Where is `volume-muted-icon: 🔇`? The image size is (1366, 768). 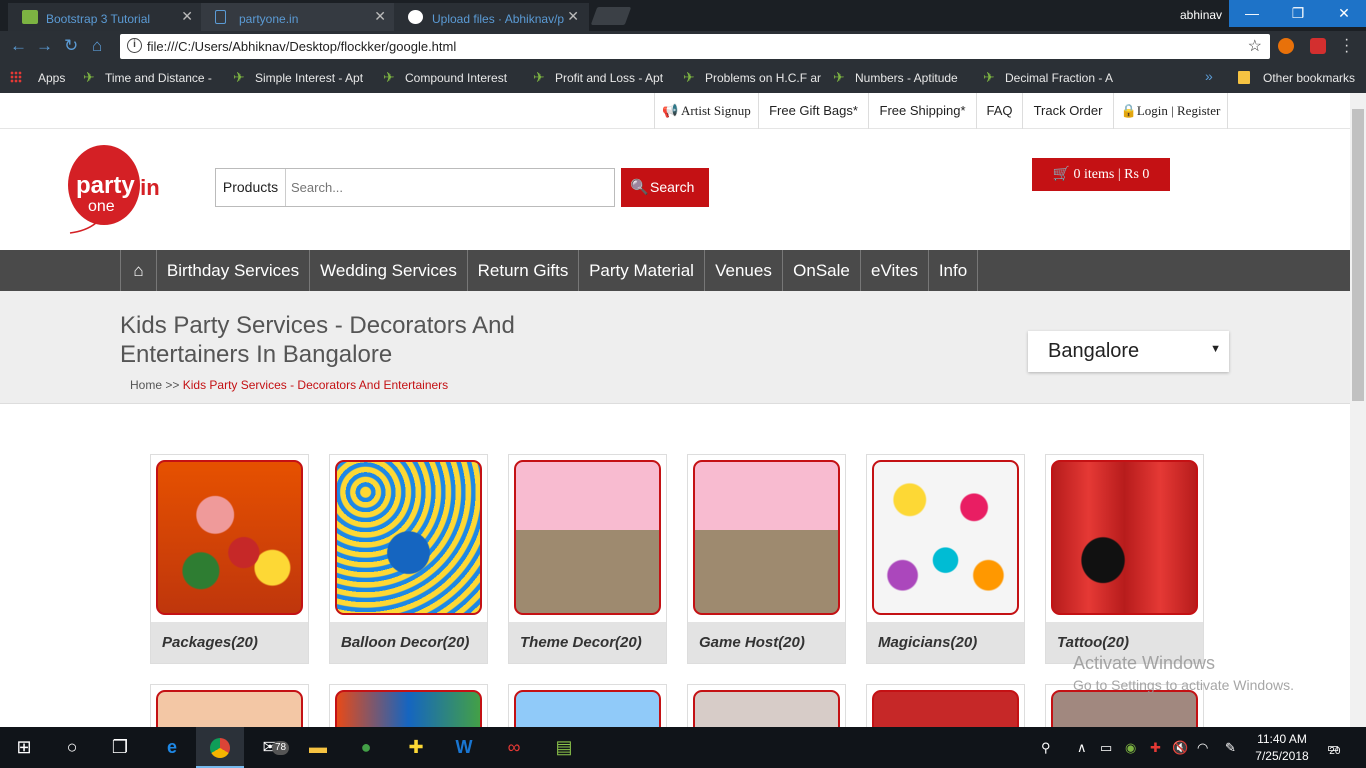
volume-muted-icon: 🔇 is located at coordinates (1180, 748).